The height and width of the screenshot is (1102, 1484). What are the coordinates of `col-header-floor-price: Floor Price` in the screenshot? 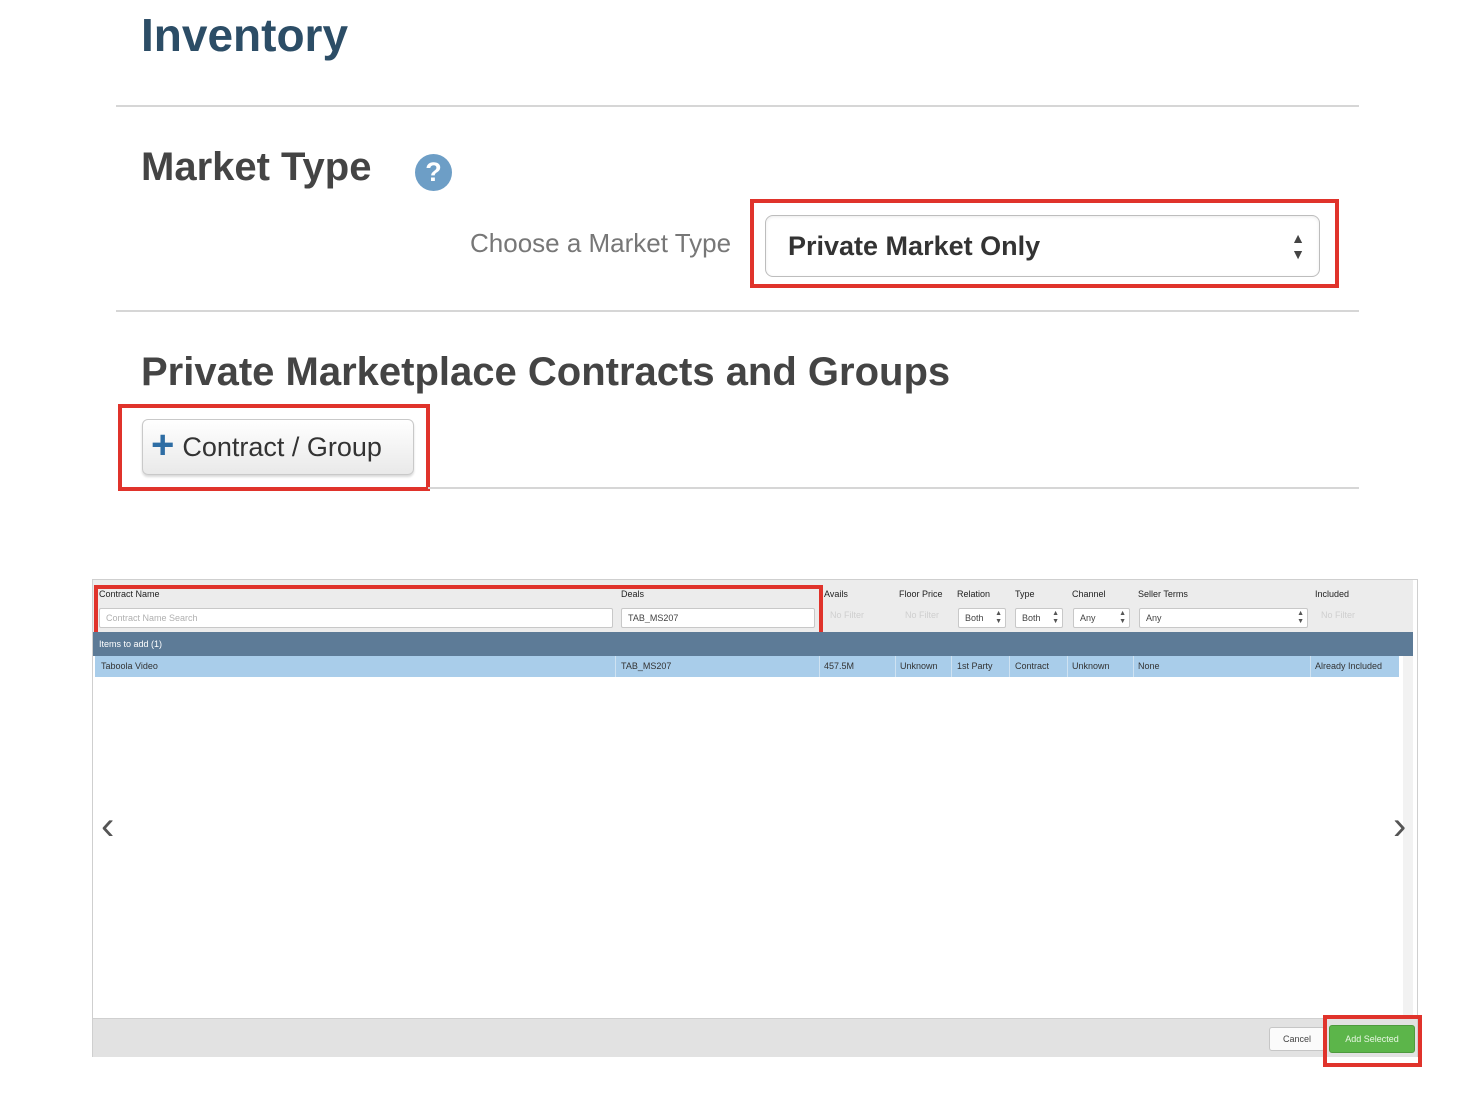 It's located at (921, 594).